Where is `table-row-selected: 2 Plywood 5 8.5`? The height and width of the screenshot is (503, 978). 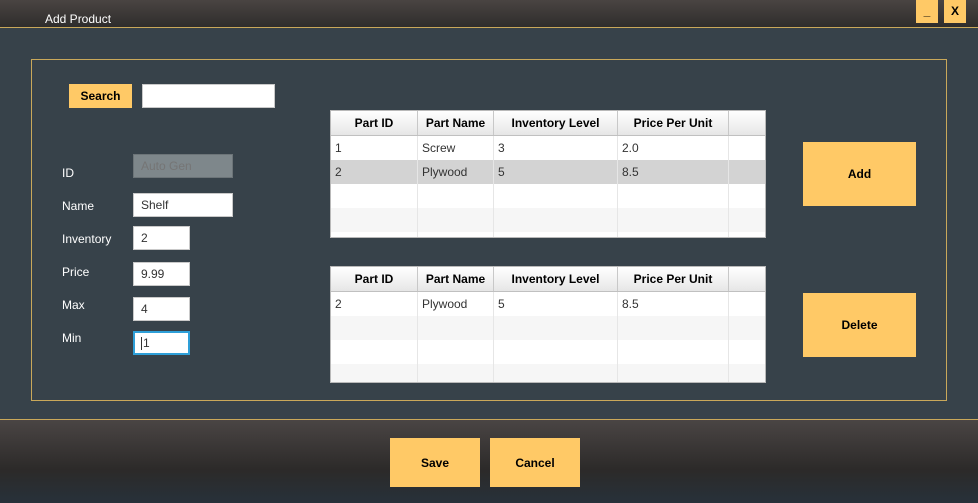 table-row-selected: 2 Plywood 5 8.5 is located at coordinates (548, 172).